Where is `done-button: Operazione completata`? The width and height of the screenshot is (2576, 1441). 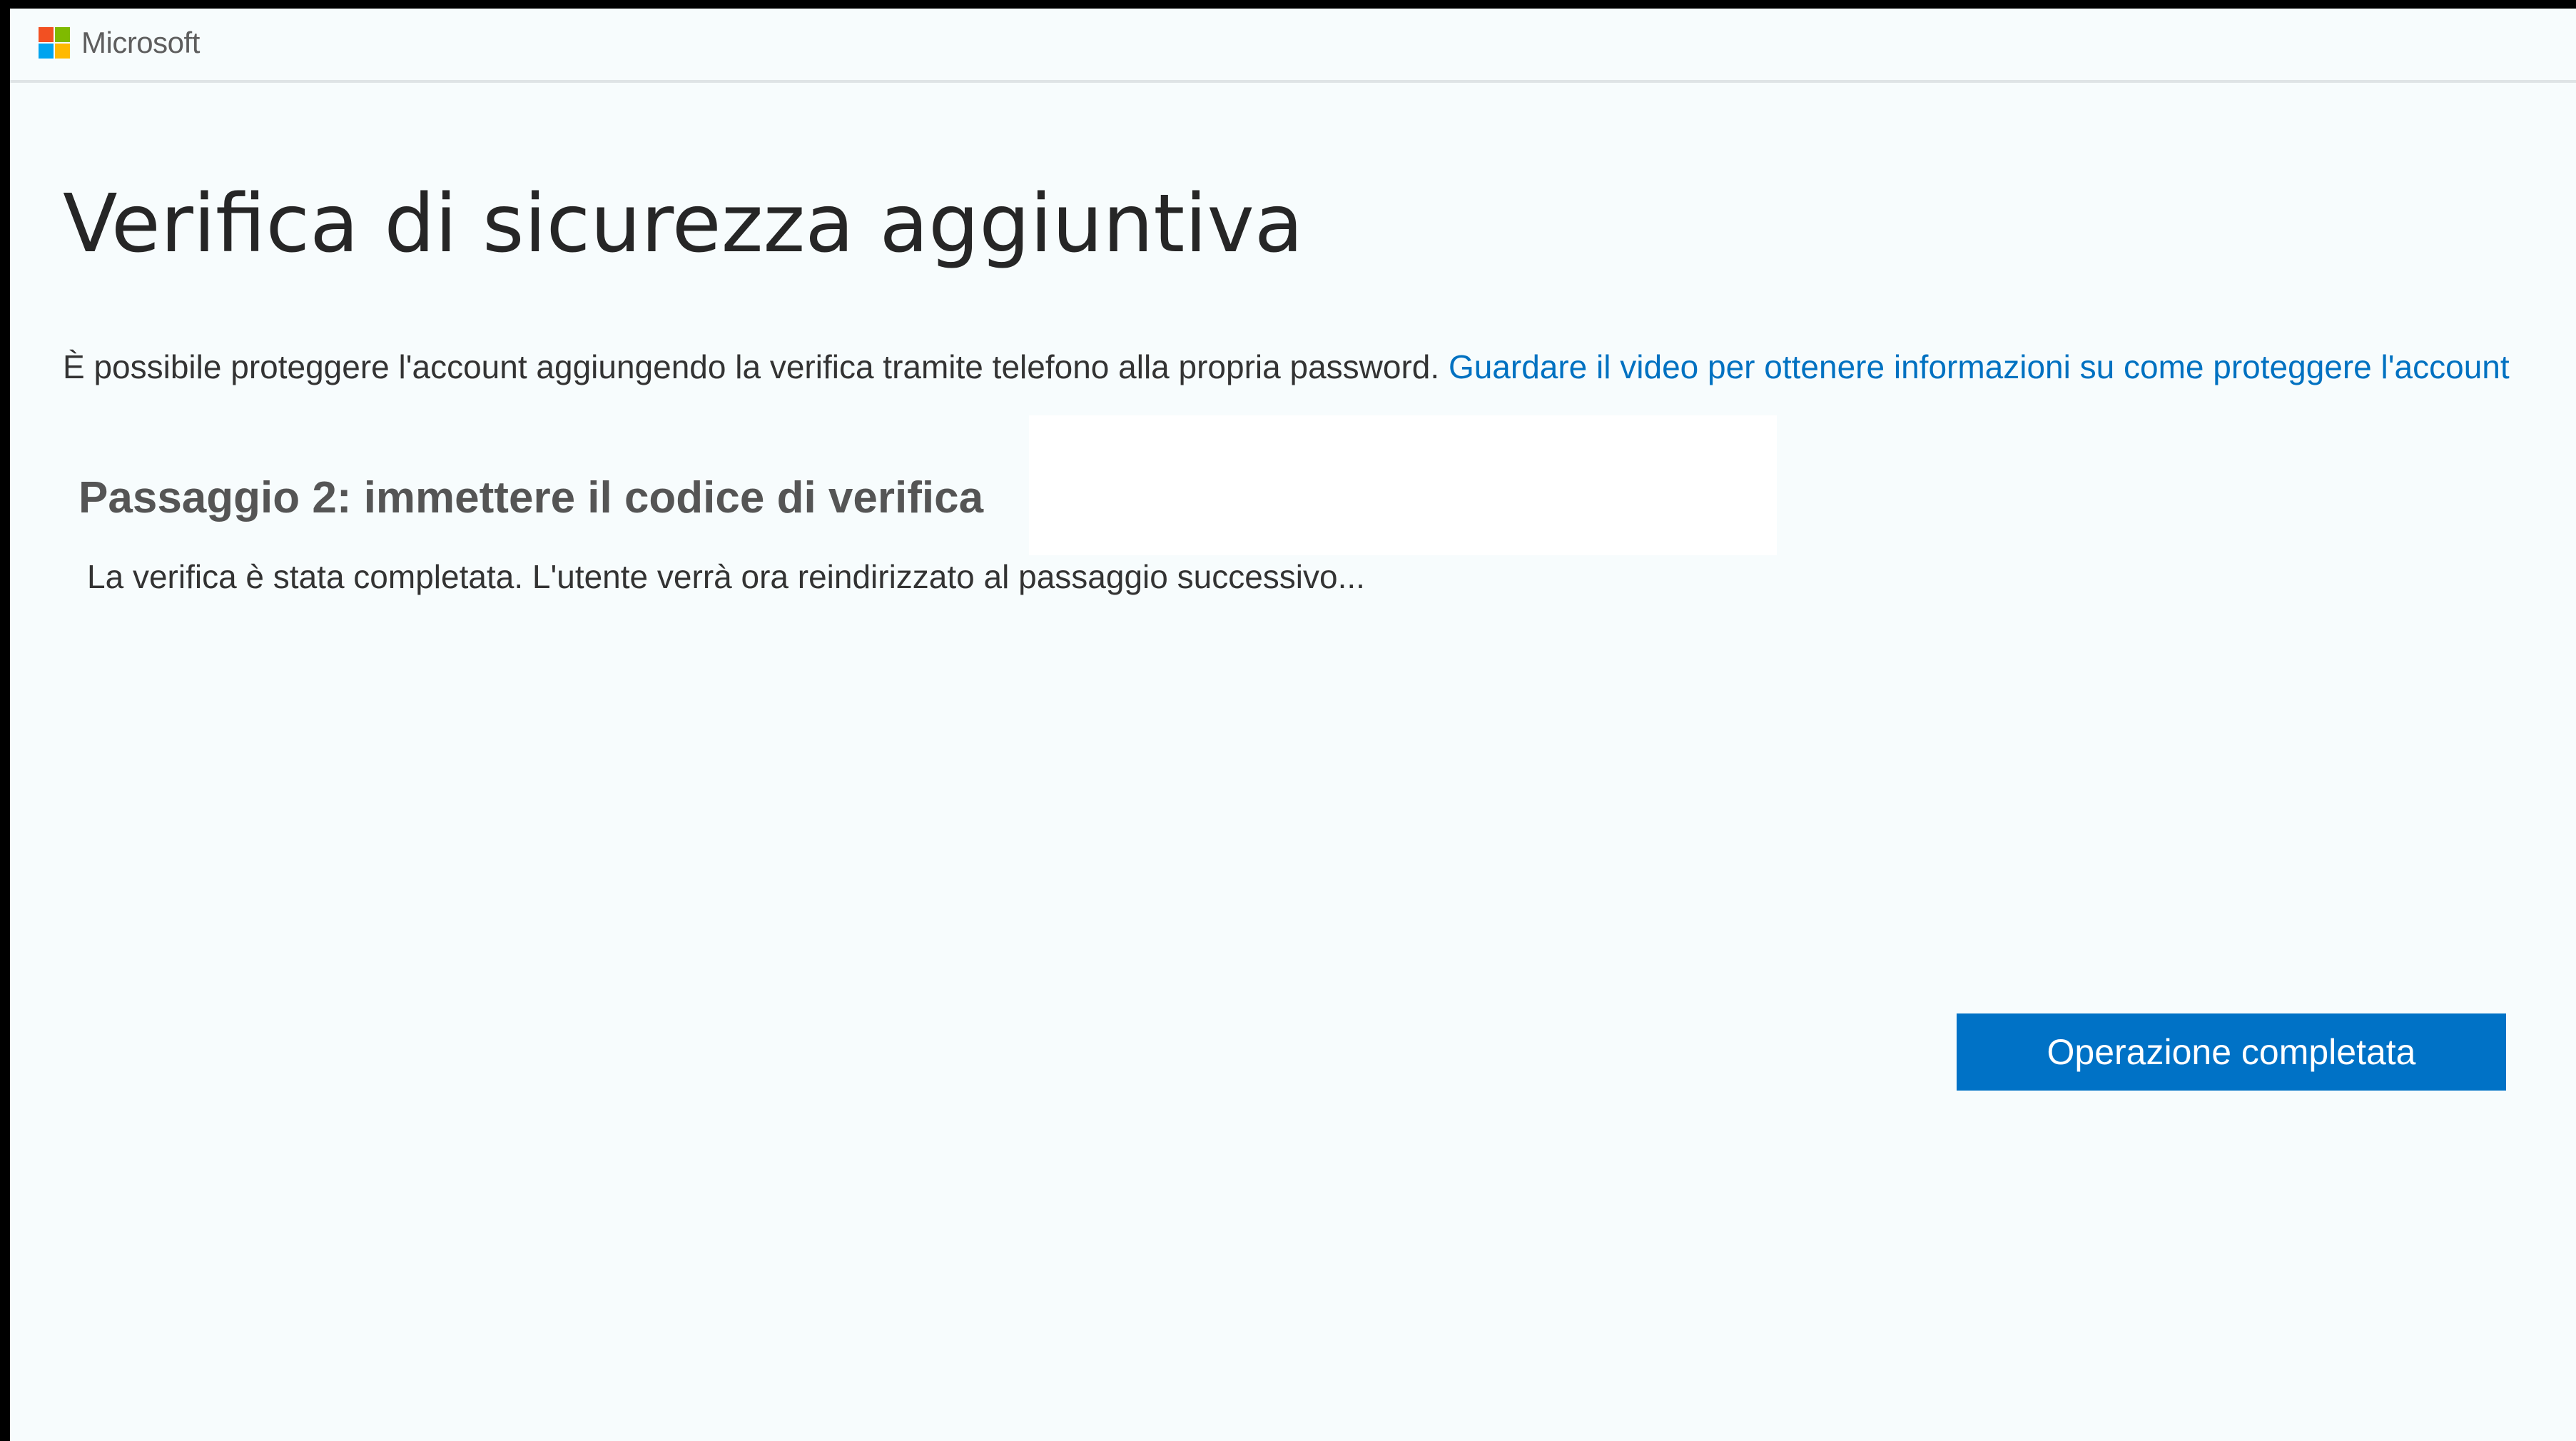
done-button: Operazione completata is located at coordinates (2231, 1052).